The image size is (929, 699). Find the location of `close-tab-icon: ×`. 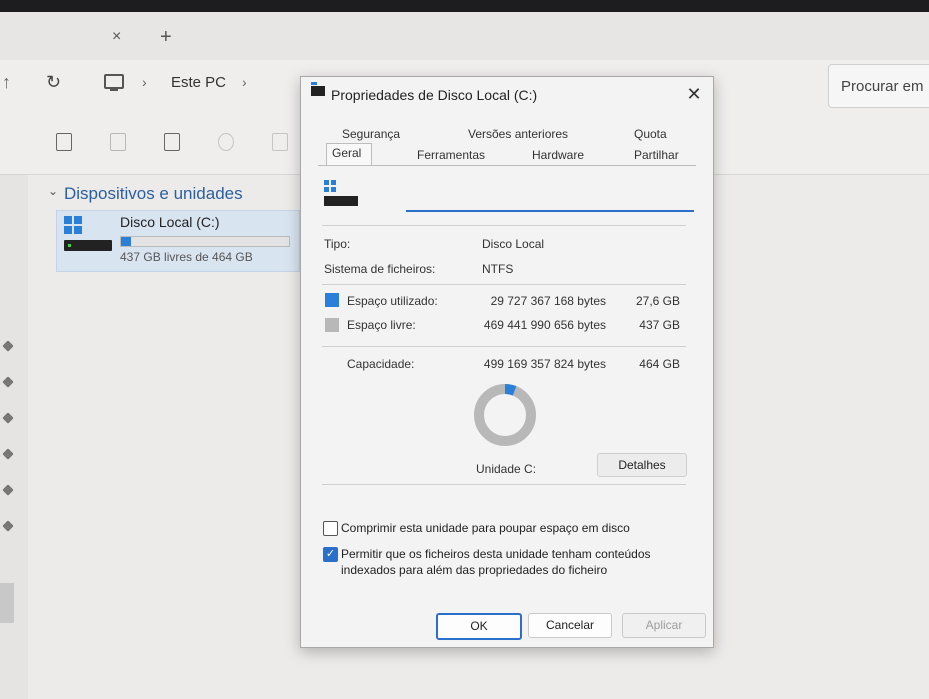

close-tab-icon: × is located at coordinates (116, 37).